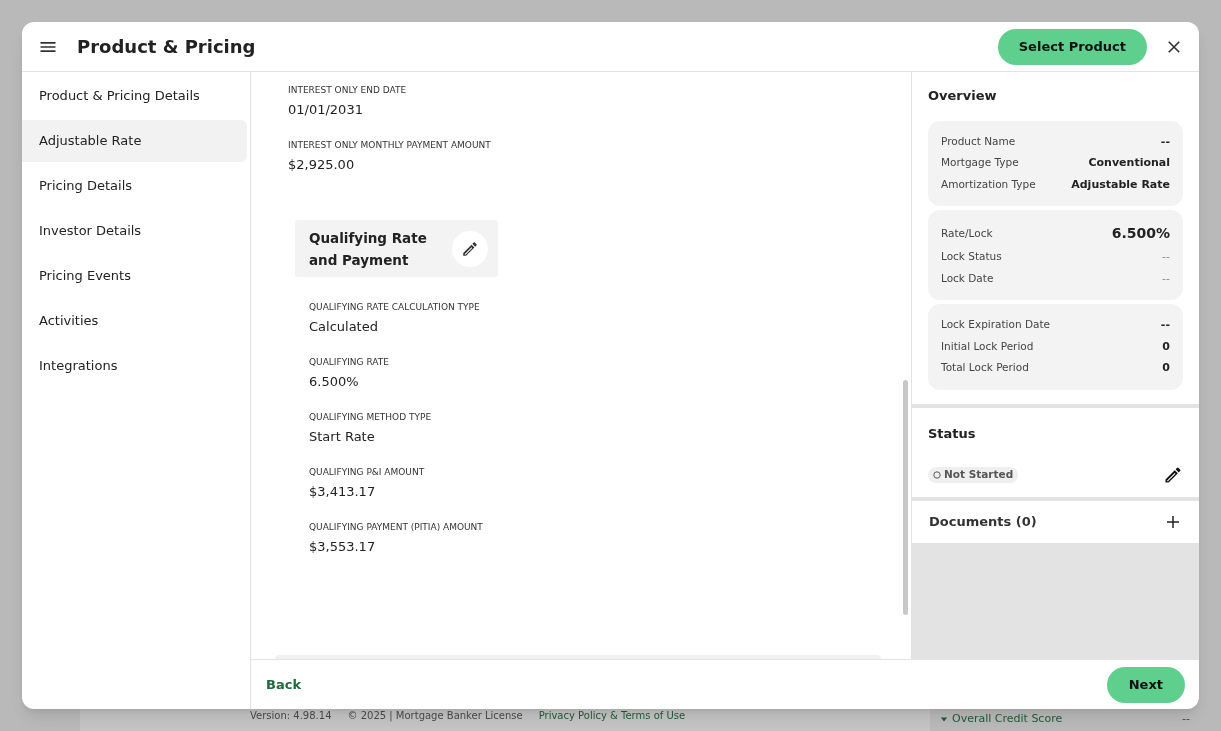  I want to click on overview-label: Lock Status, so click(971, 257).